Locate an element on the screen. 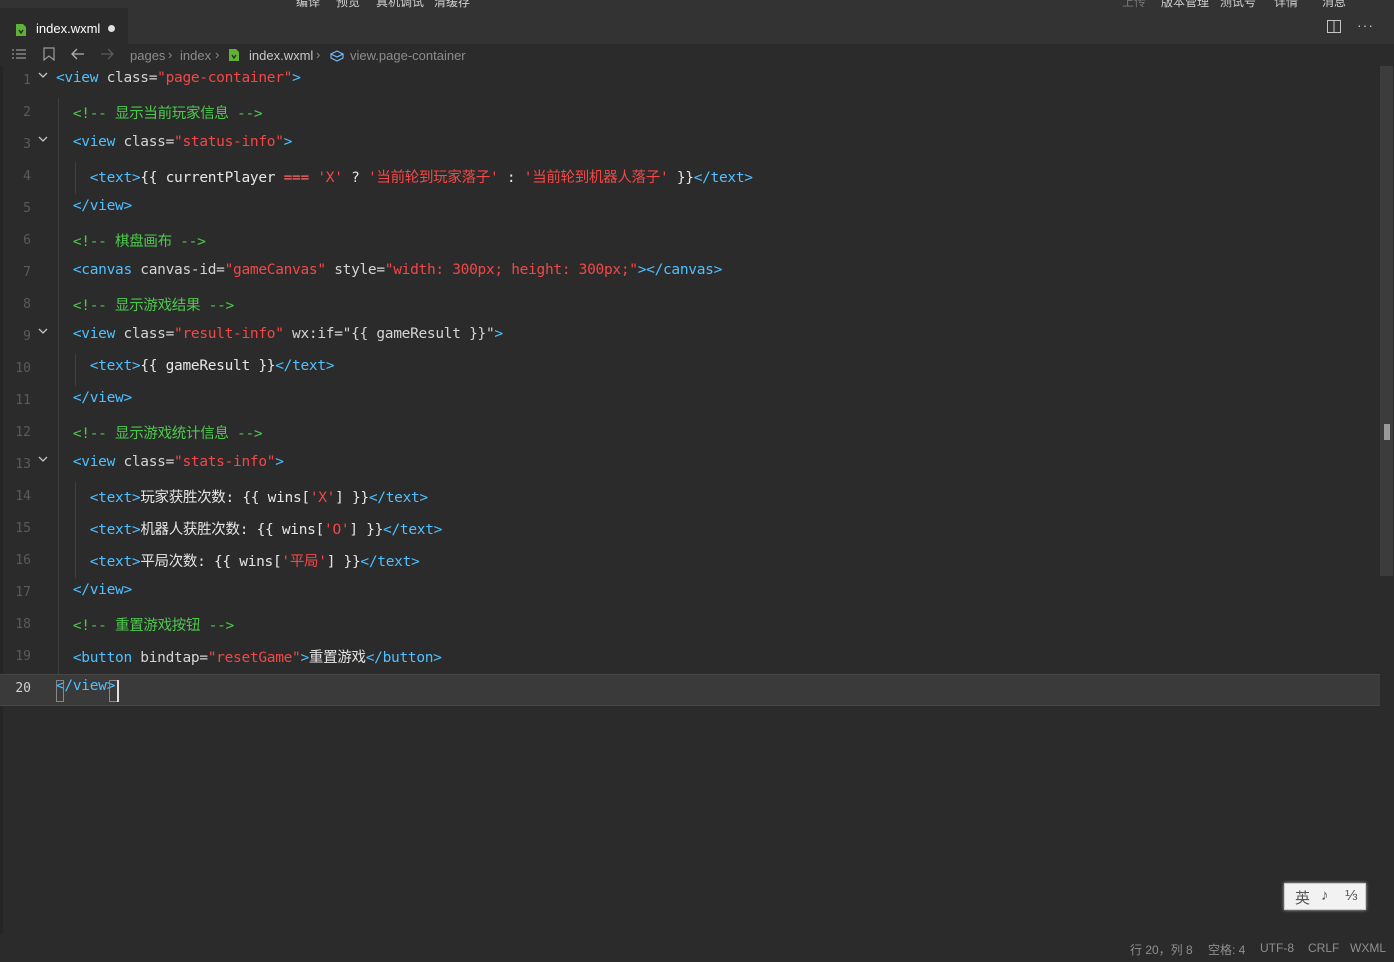 The image size is (1394, 962). code-token: </button> is located at coordinates (403, 658).